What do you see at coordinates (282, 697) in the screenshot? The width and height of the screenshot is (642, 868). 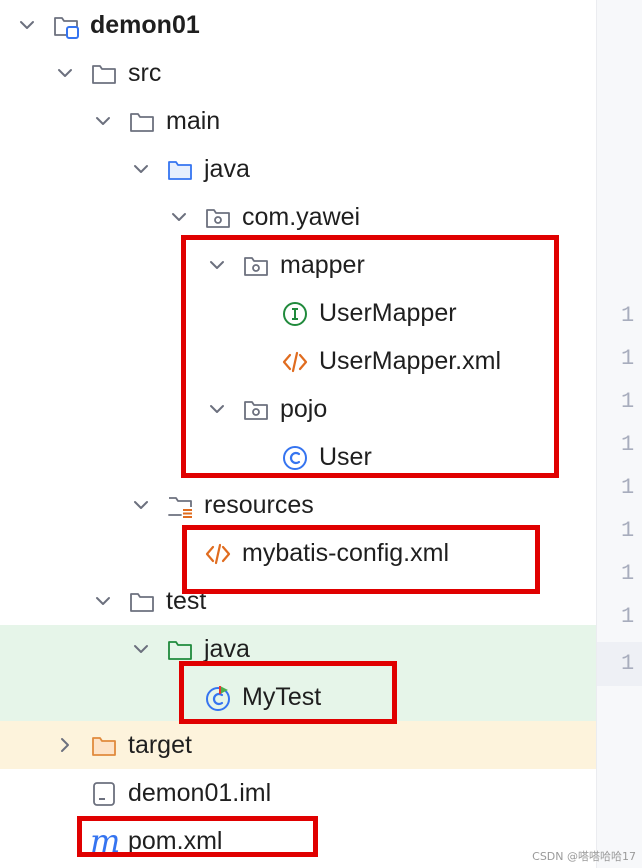 I see `tree-item-label: MyTest` at bounding box center [282, 697].